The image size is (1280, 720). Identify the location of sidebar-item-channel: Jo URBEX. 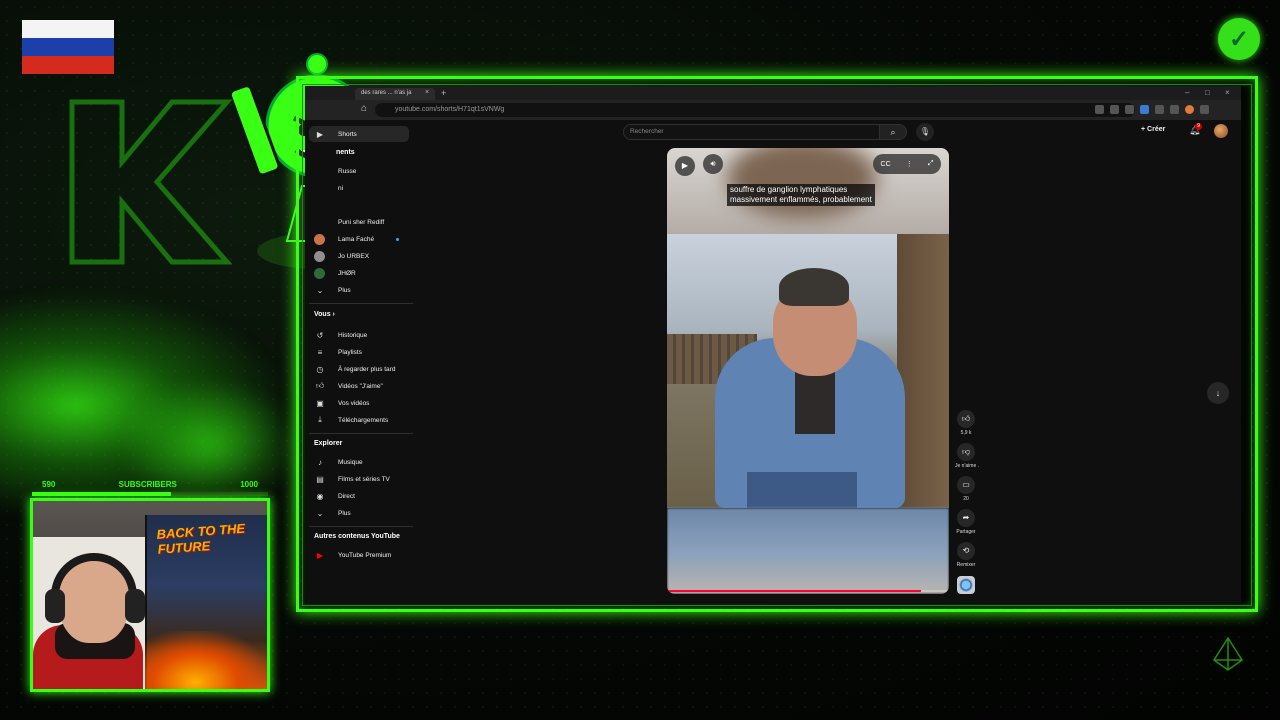
(359, 256).